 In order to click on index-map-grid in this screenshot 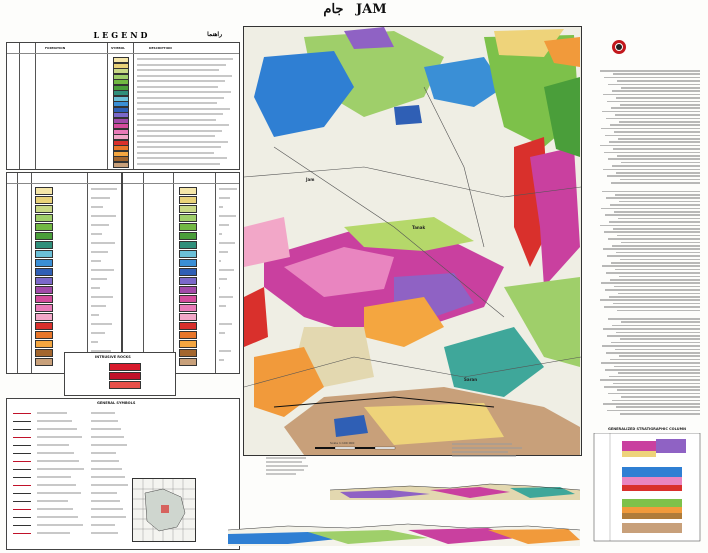, I will do `click(164, 510)`.